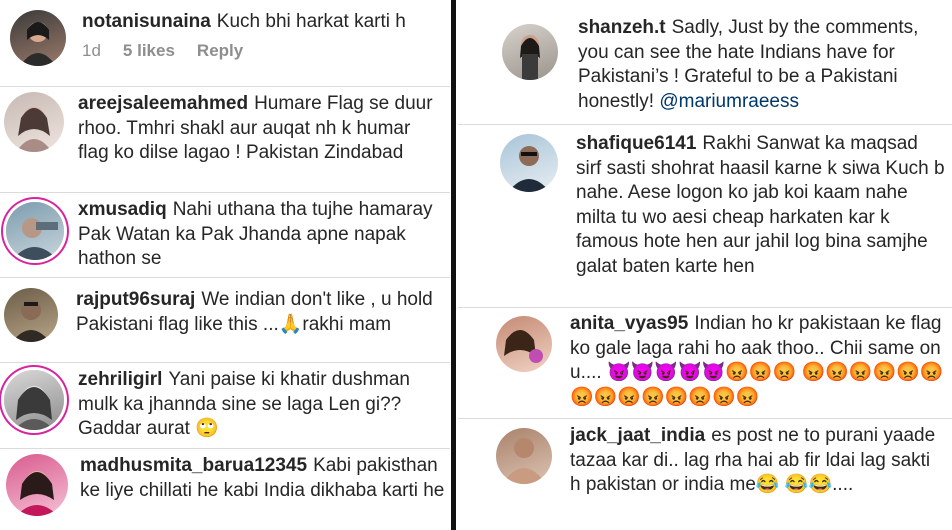 The image size is (952, 530). I want to click on comment-username: notanisunaina, so click(146, 21).